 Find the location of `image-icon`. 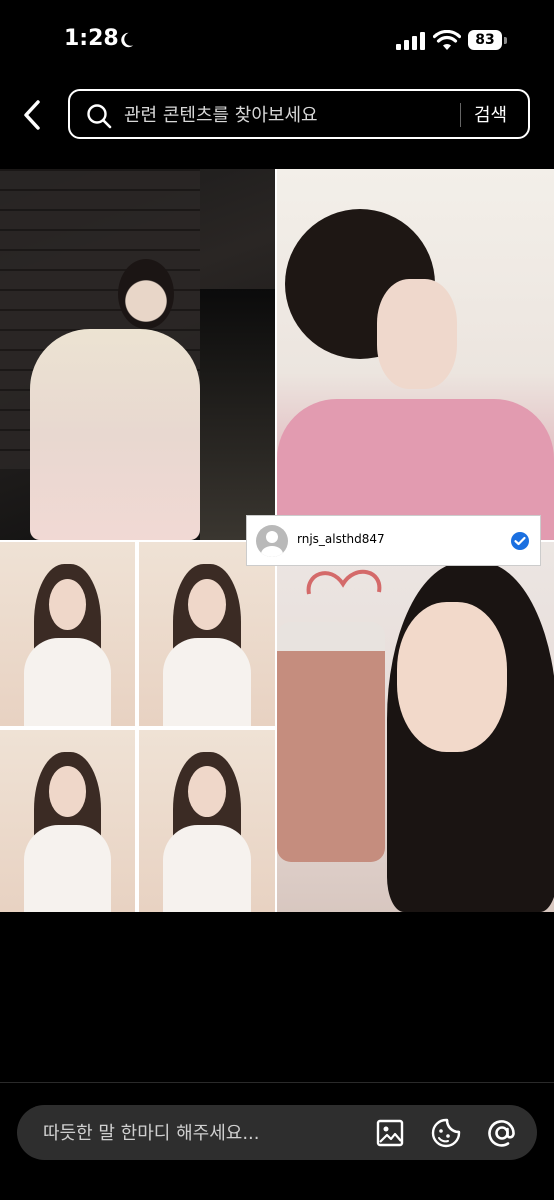

image-icon is located at coordinates (390, 1133).